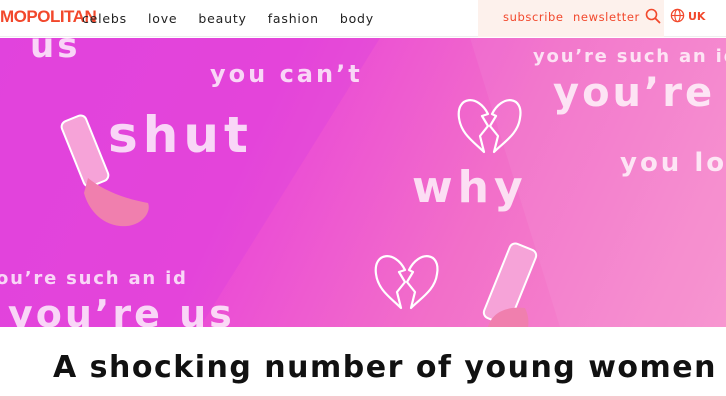 The height and width of the screenshot is (400, 726). What do you see at coordinates (677, 15) in the screenshot?
I see `globe-icon` at bounding box center [677, 15].